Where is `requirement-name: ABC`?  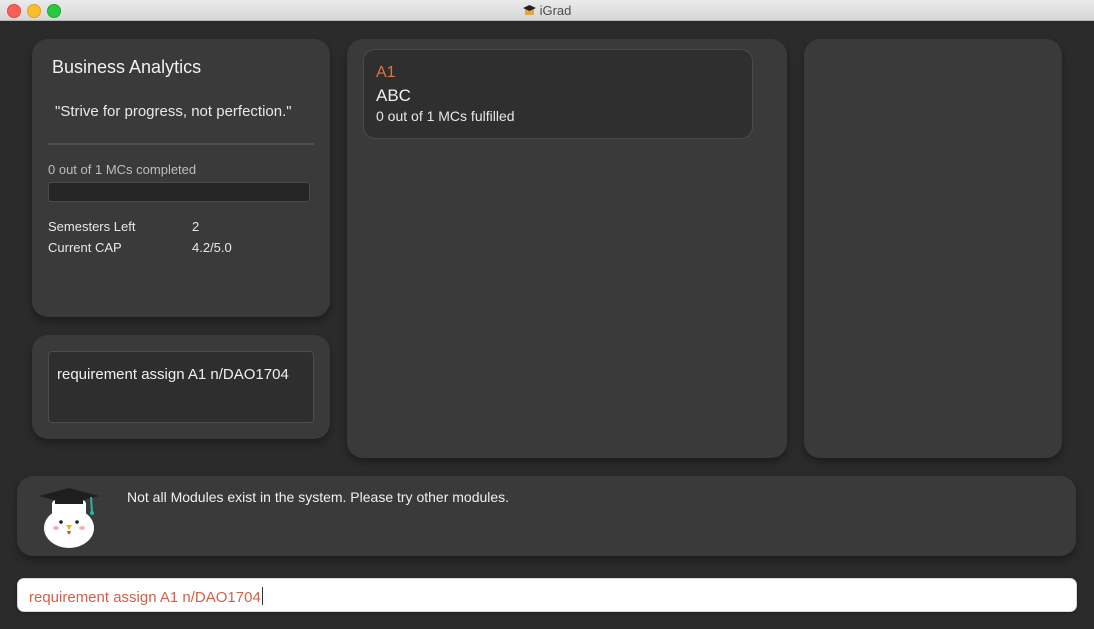 requirement-name: ABC is located at coordinates (393, 95).